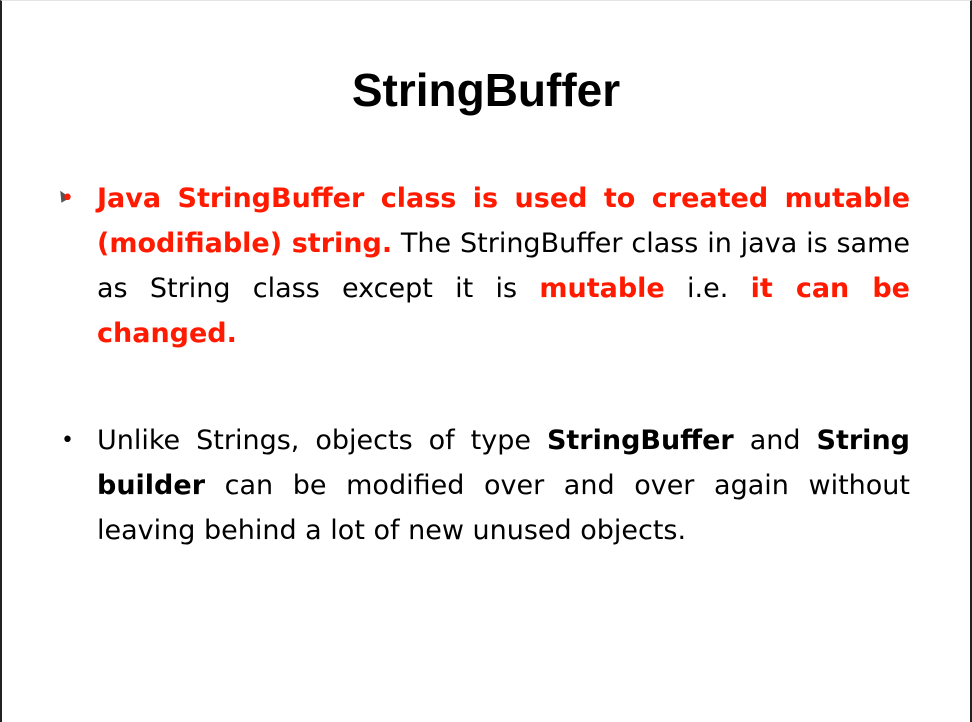 This screenshot has width=972, height=722. What do you see at coordinates (602, 288) in the screenshot?
I see `highlight-mutable: mutable` at bounding box center [602, 288].